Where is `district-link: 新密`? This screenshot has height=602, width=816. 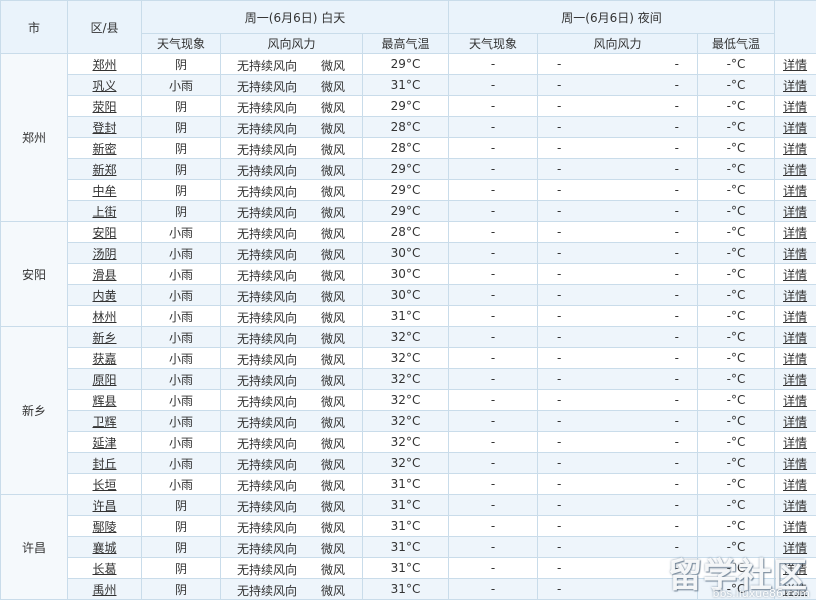 district-link: 新密 is located at coordinates (104, 149).